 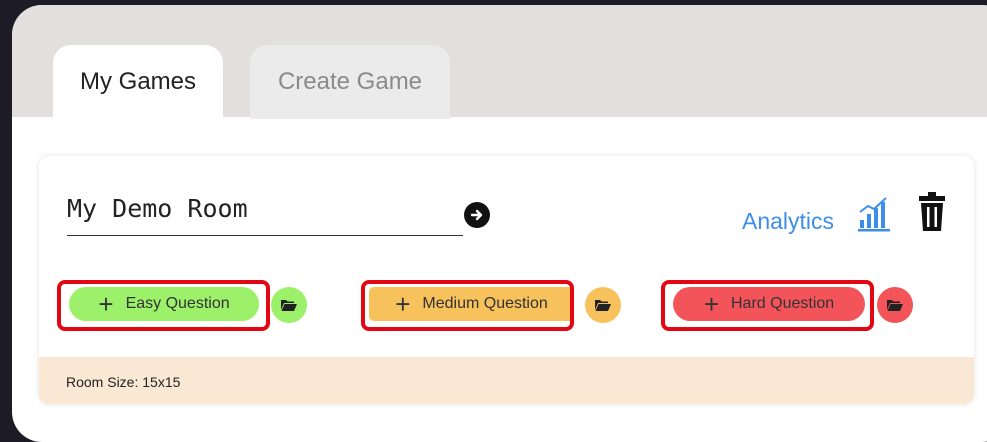 I want to click on tab-my-games: My Games, so click(x=138, y=82).